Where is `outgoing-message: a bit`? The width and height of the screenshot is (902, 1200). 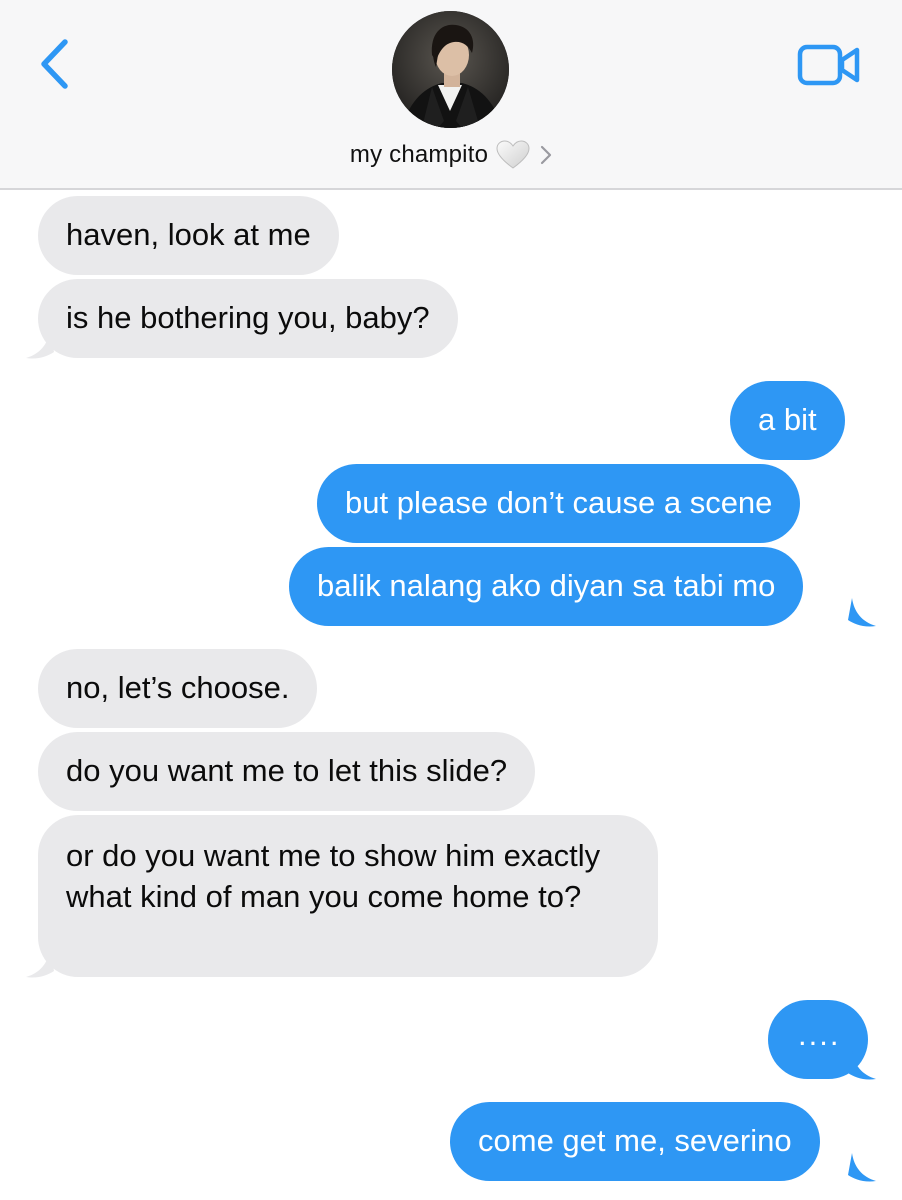
outgoing-message: a bit is located at coordinates (787, 420).